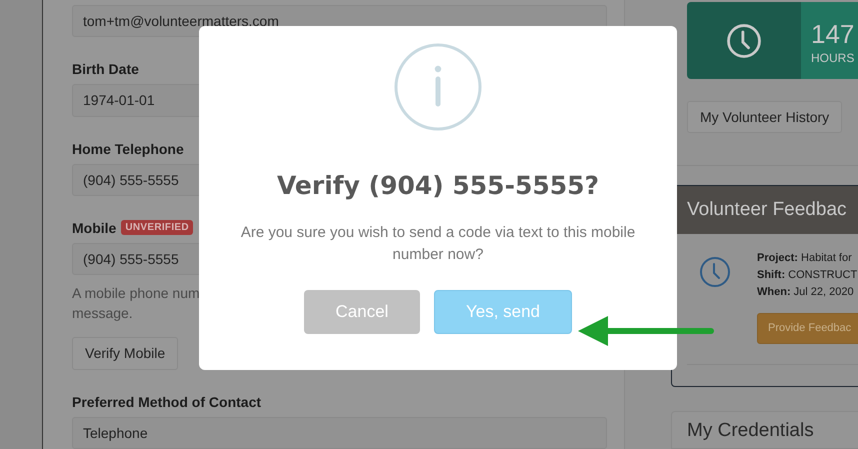  Describe the element at coordinates (805, 258) in the screenshot. I see `shift-detail: Project: Habitat for` at that location.